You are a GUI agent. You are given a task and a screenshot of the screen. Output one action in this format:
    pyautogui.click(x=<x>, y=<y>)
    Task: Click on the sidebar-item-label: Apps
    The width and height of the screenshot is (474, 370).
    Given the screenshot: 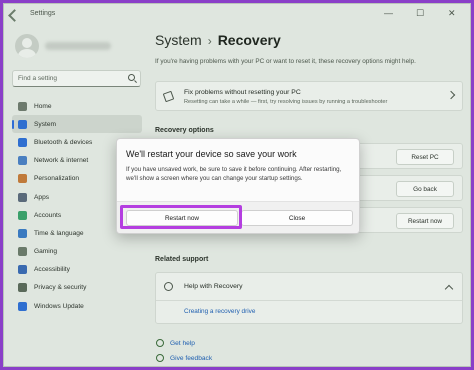 What is the action you would take?
    pyautogui.click(x=42, y=197)
    